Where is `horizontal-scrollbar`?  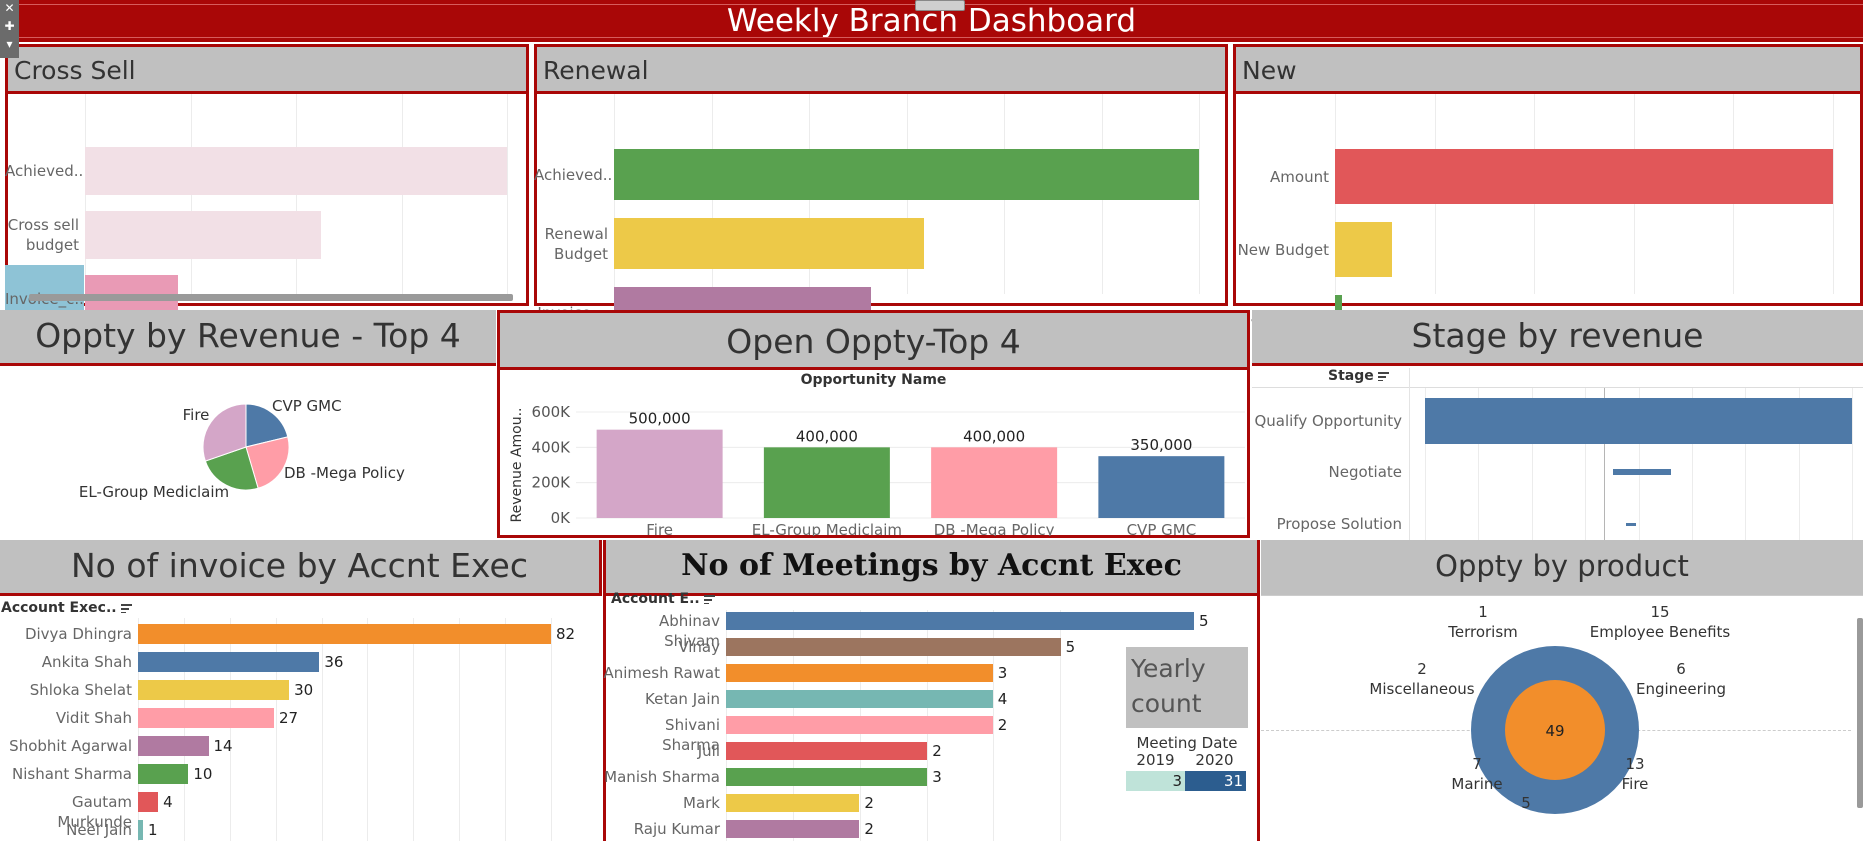 horizontal-scrollbar is located at coordinates (271, 297).